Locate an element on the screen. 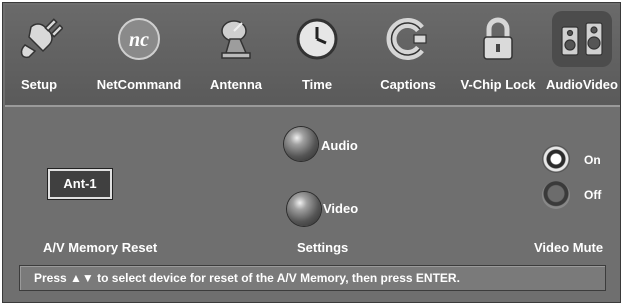  nav-label-antenna: Antenna is located at coordinates (236, 84).